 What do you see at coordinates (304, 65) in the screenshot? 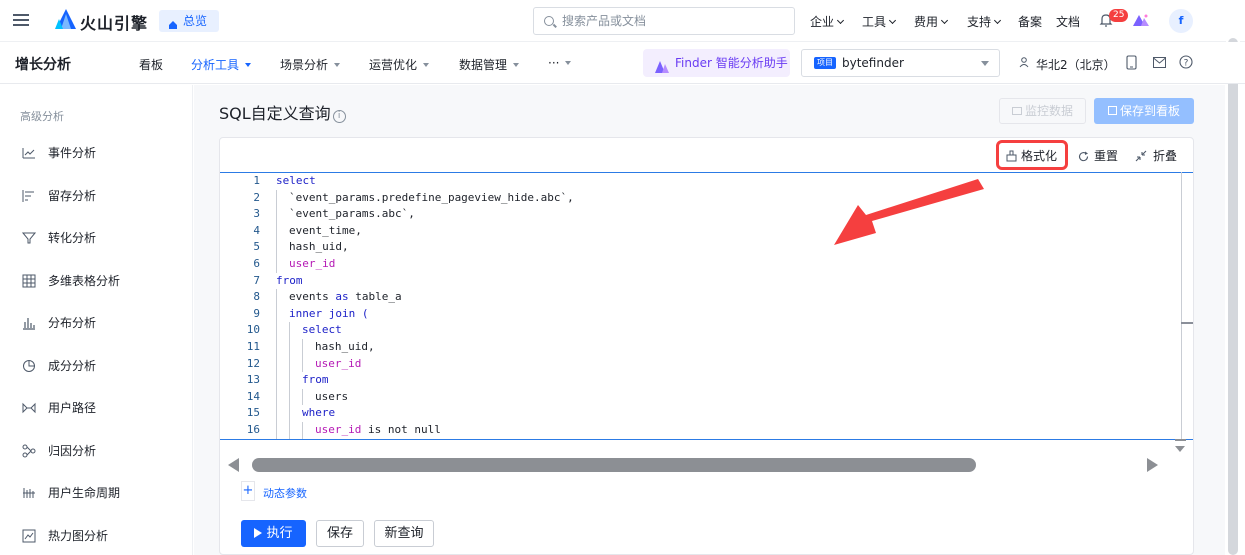
I see `subnav-scenario-label: 场景分析` at bounding box center [304, 65].